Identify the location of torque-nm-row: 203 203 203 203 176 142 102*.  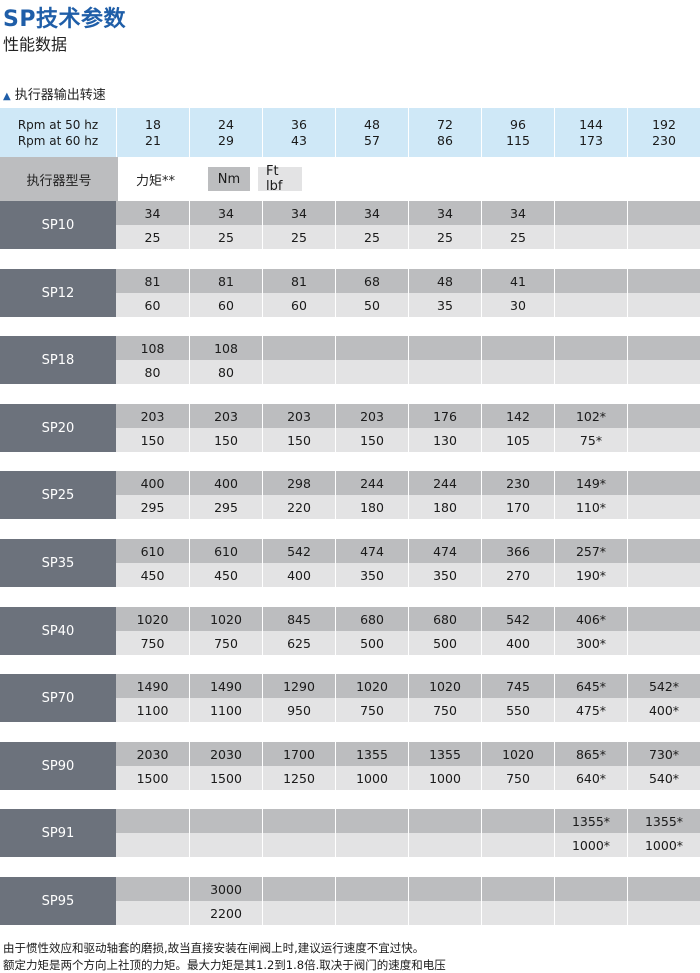
(408, 416).